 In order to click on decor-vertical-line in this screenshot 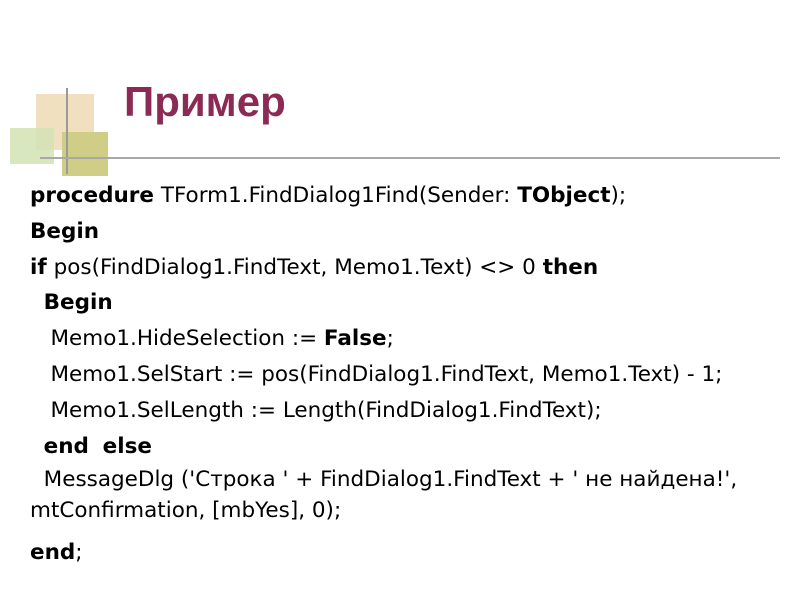, I will do `click(67, 131)`.